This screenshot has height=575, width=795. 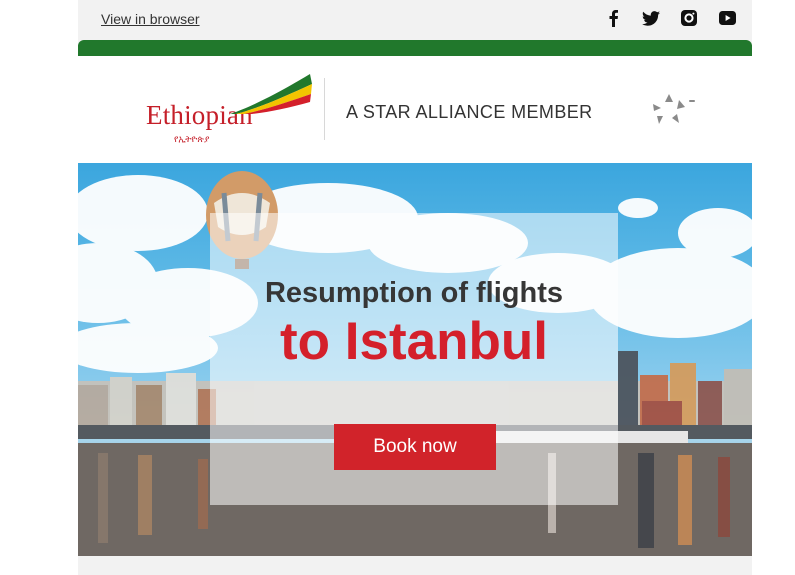 What do you see at coordinates (689, 18) in the screenshot?
I see `instagram-icon` at bounding box center [689, 18].